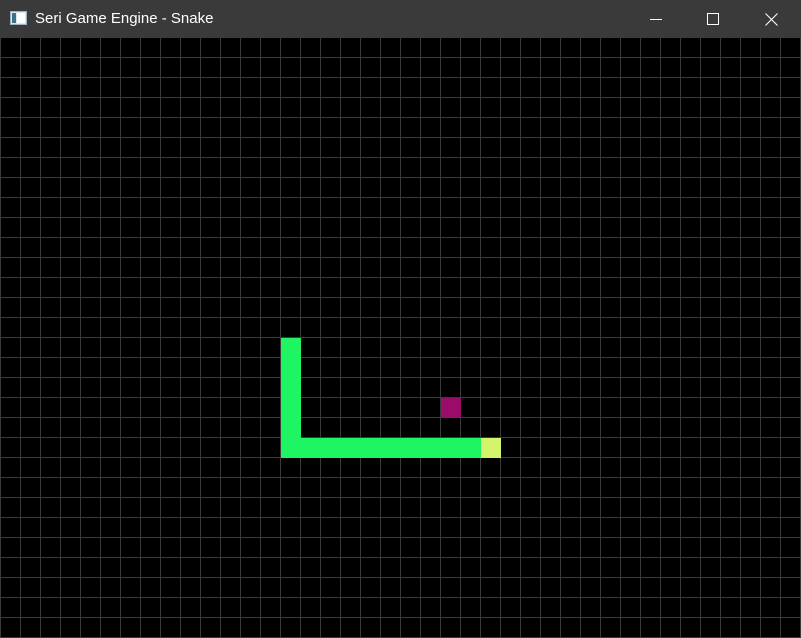 The width and height of the screenshot is (801, 638). I want to click on app-window-icon, so click(18, 18).